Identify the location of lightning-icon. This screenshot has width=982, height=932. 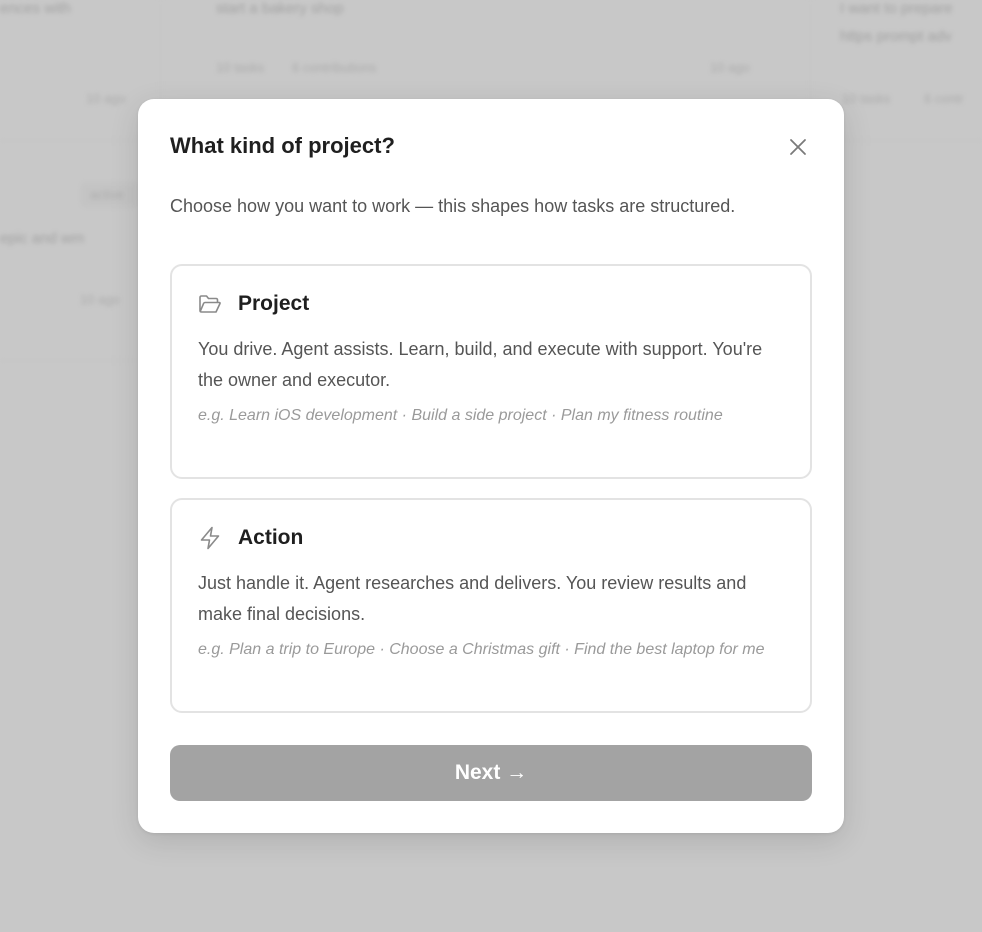
(210, 538).